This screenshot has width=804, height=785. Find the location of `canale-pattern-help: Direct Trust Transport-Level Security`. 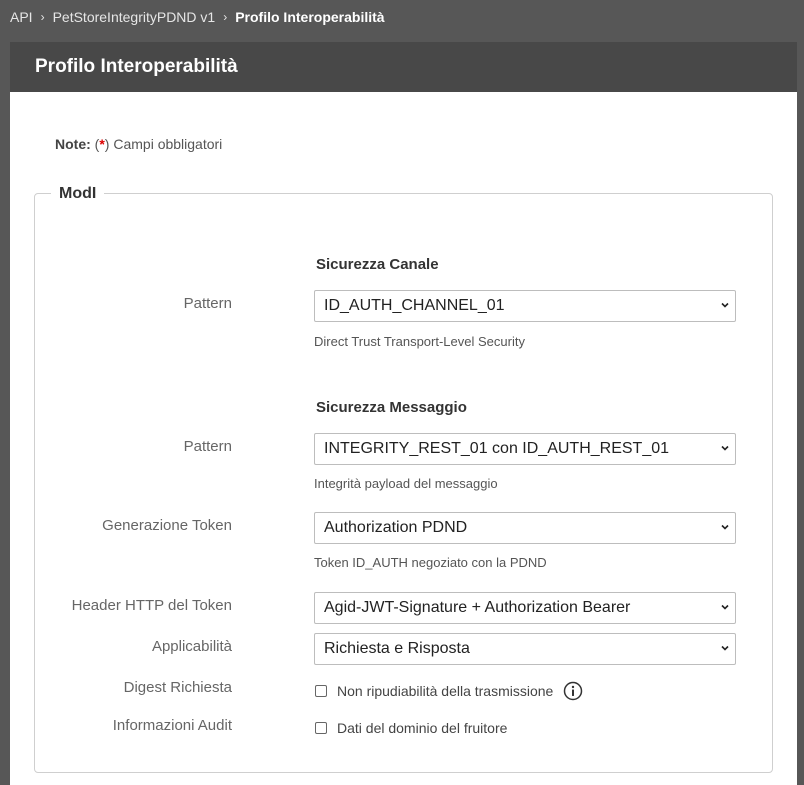

canale-pattern-help: Direct Trust Transport-Level Security is located at coordinates (419, 341).